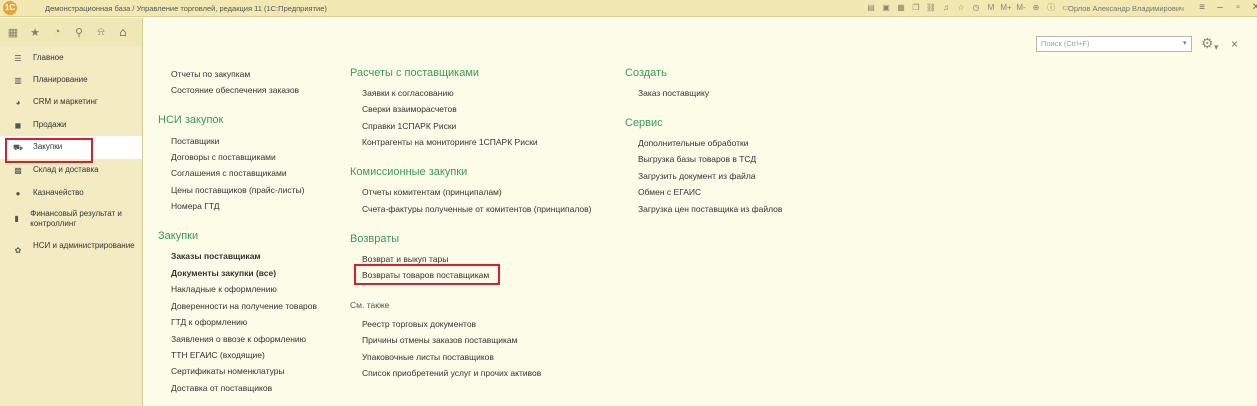  What do you see at coordinates (916, 8) in the screenshot?
I see `copy-icon: ❐` at bounding box center [916, 8].